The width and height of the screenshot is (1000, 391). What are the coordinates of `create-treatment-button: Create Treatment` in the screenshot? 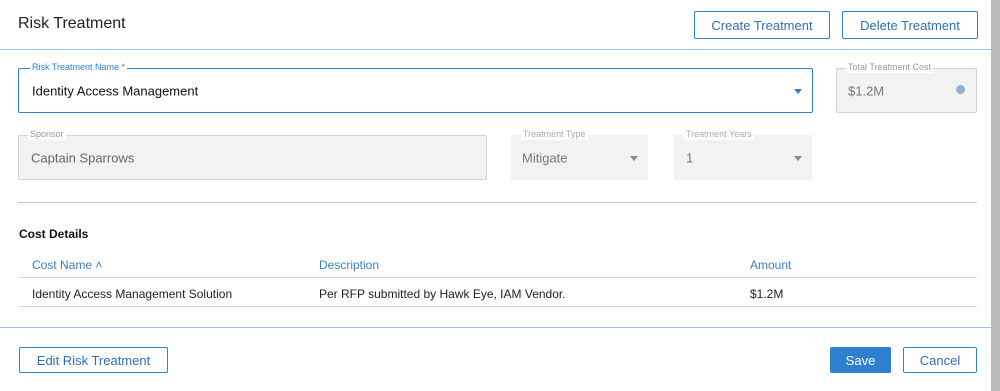 It's located at (762, 25).